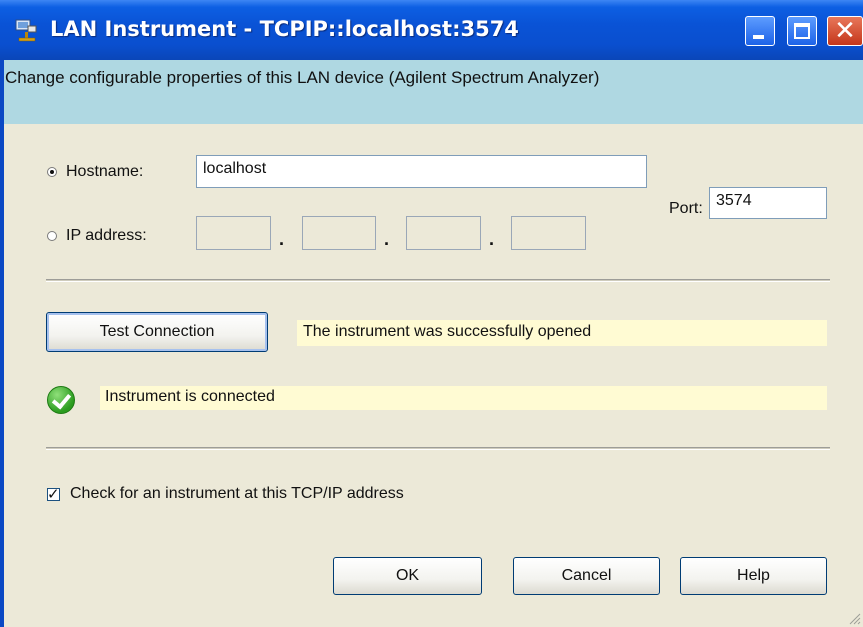  What do you see at coordinates (586, 576) in the screenshot?
I see `cancel-button: Cancel` at bounding box center [586, 576].